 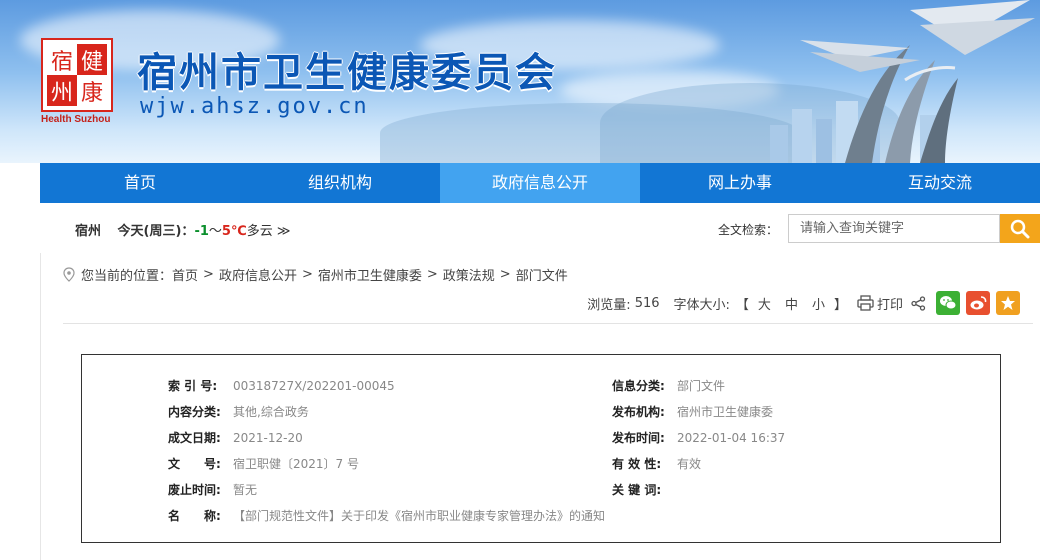 I want to click on bracket-close: 】, so click(x=840, y=305).